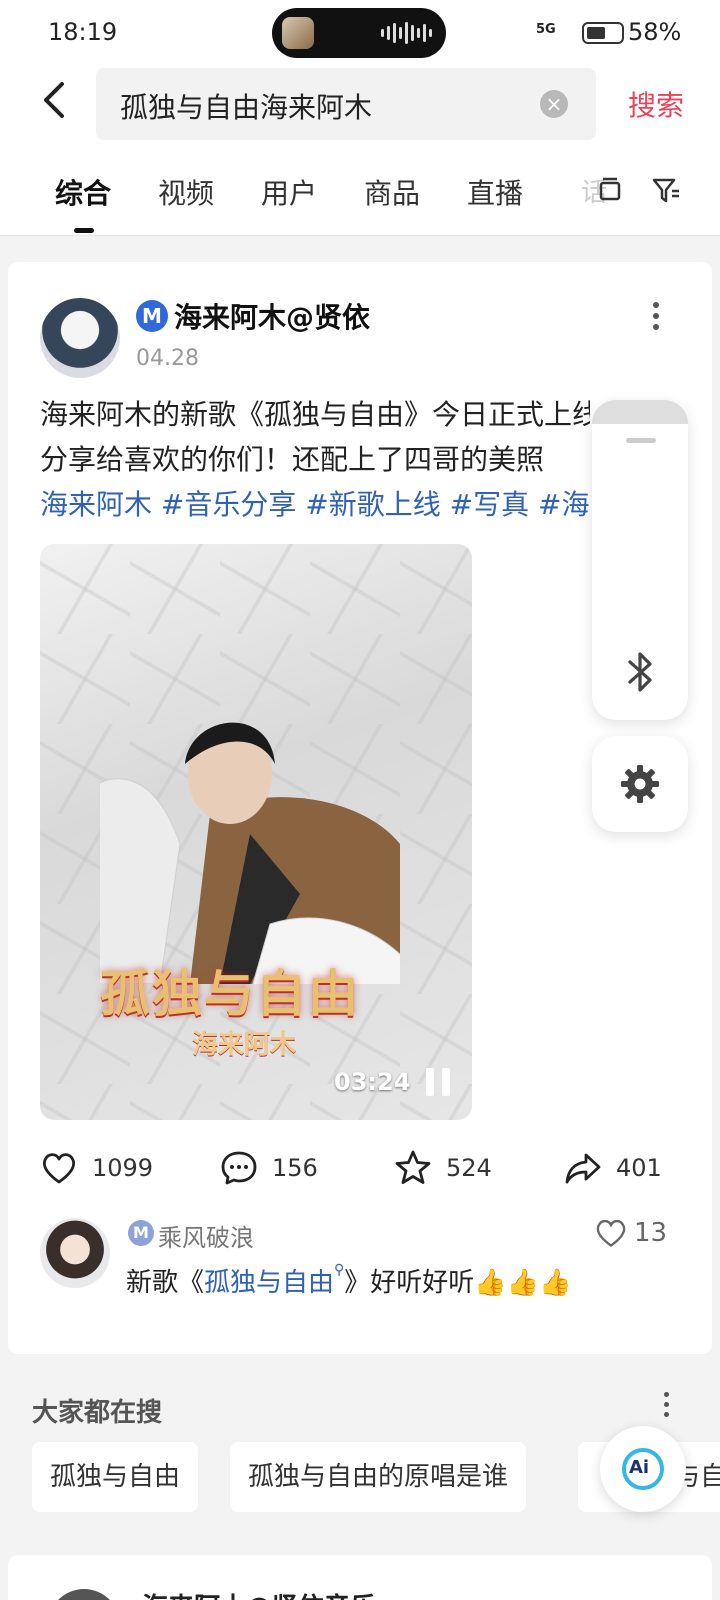 The height and width of the screenshot is (1600, 720). Describe the element at coordinates (152, 316) in the screenshot. I see `member-badge: M` at that location.